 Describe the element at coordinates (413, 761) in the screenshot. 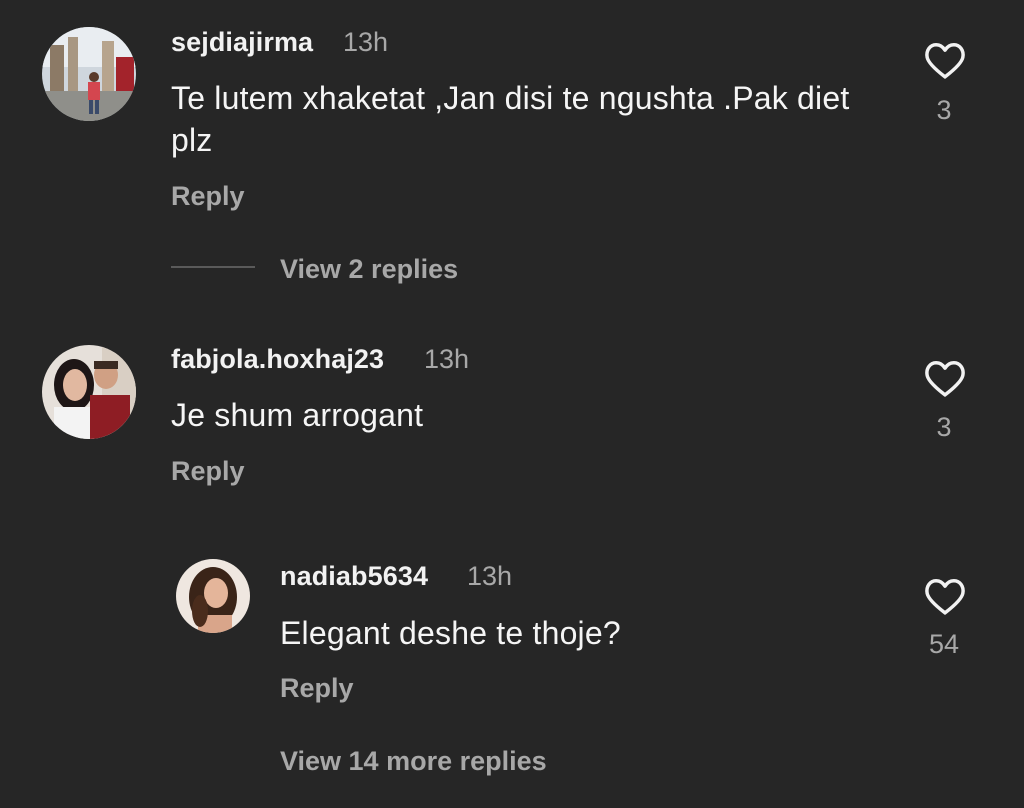

I see `view-more-replies-button: View 14 more replies` at that location.